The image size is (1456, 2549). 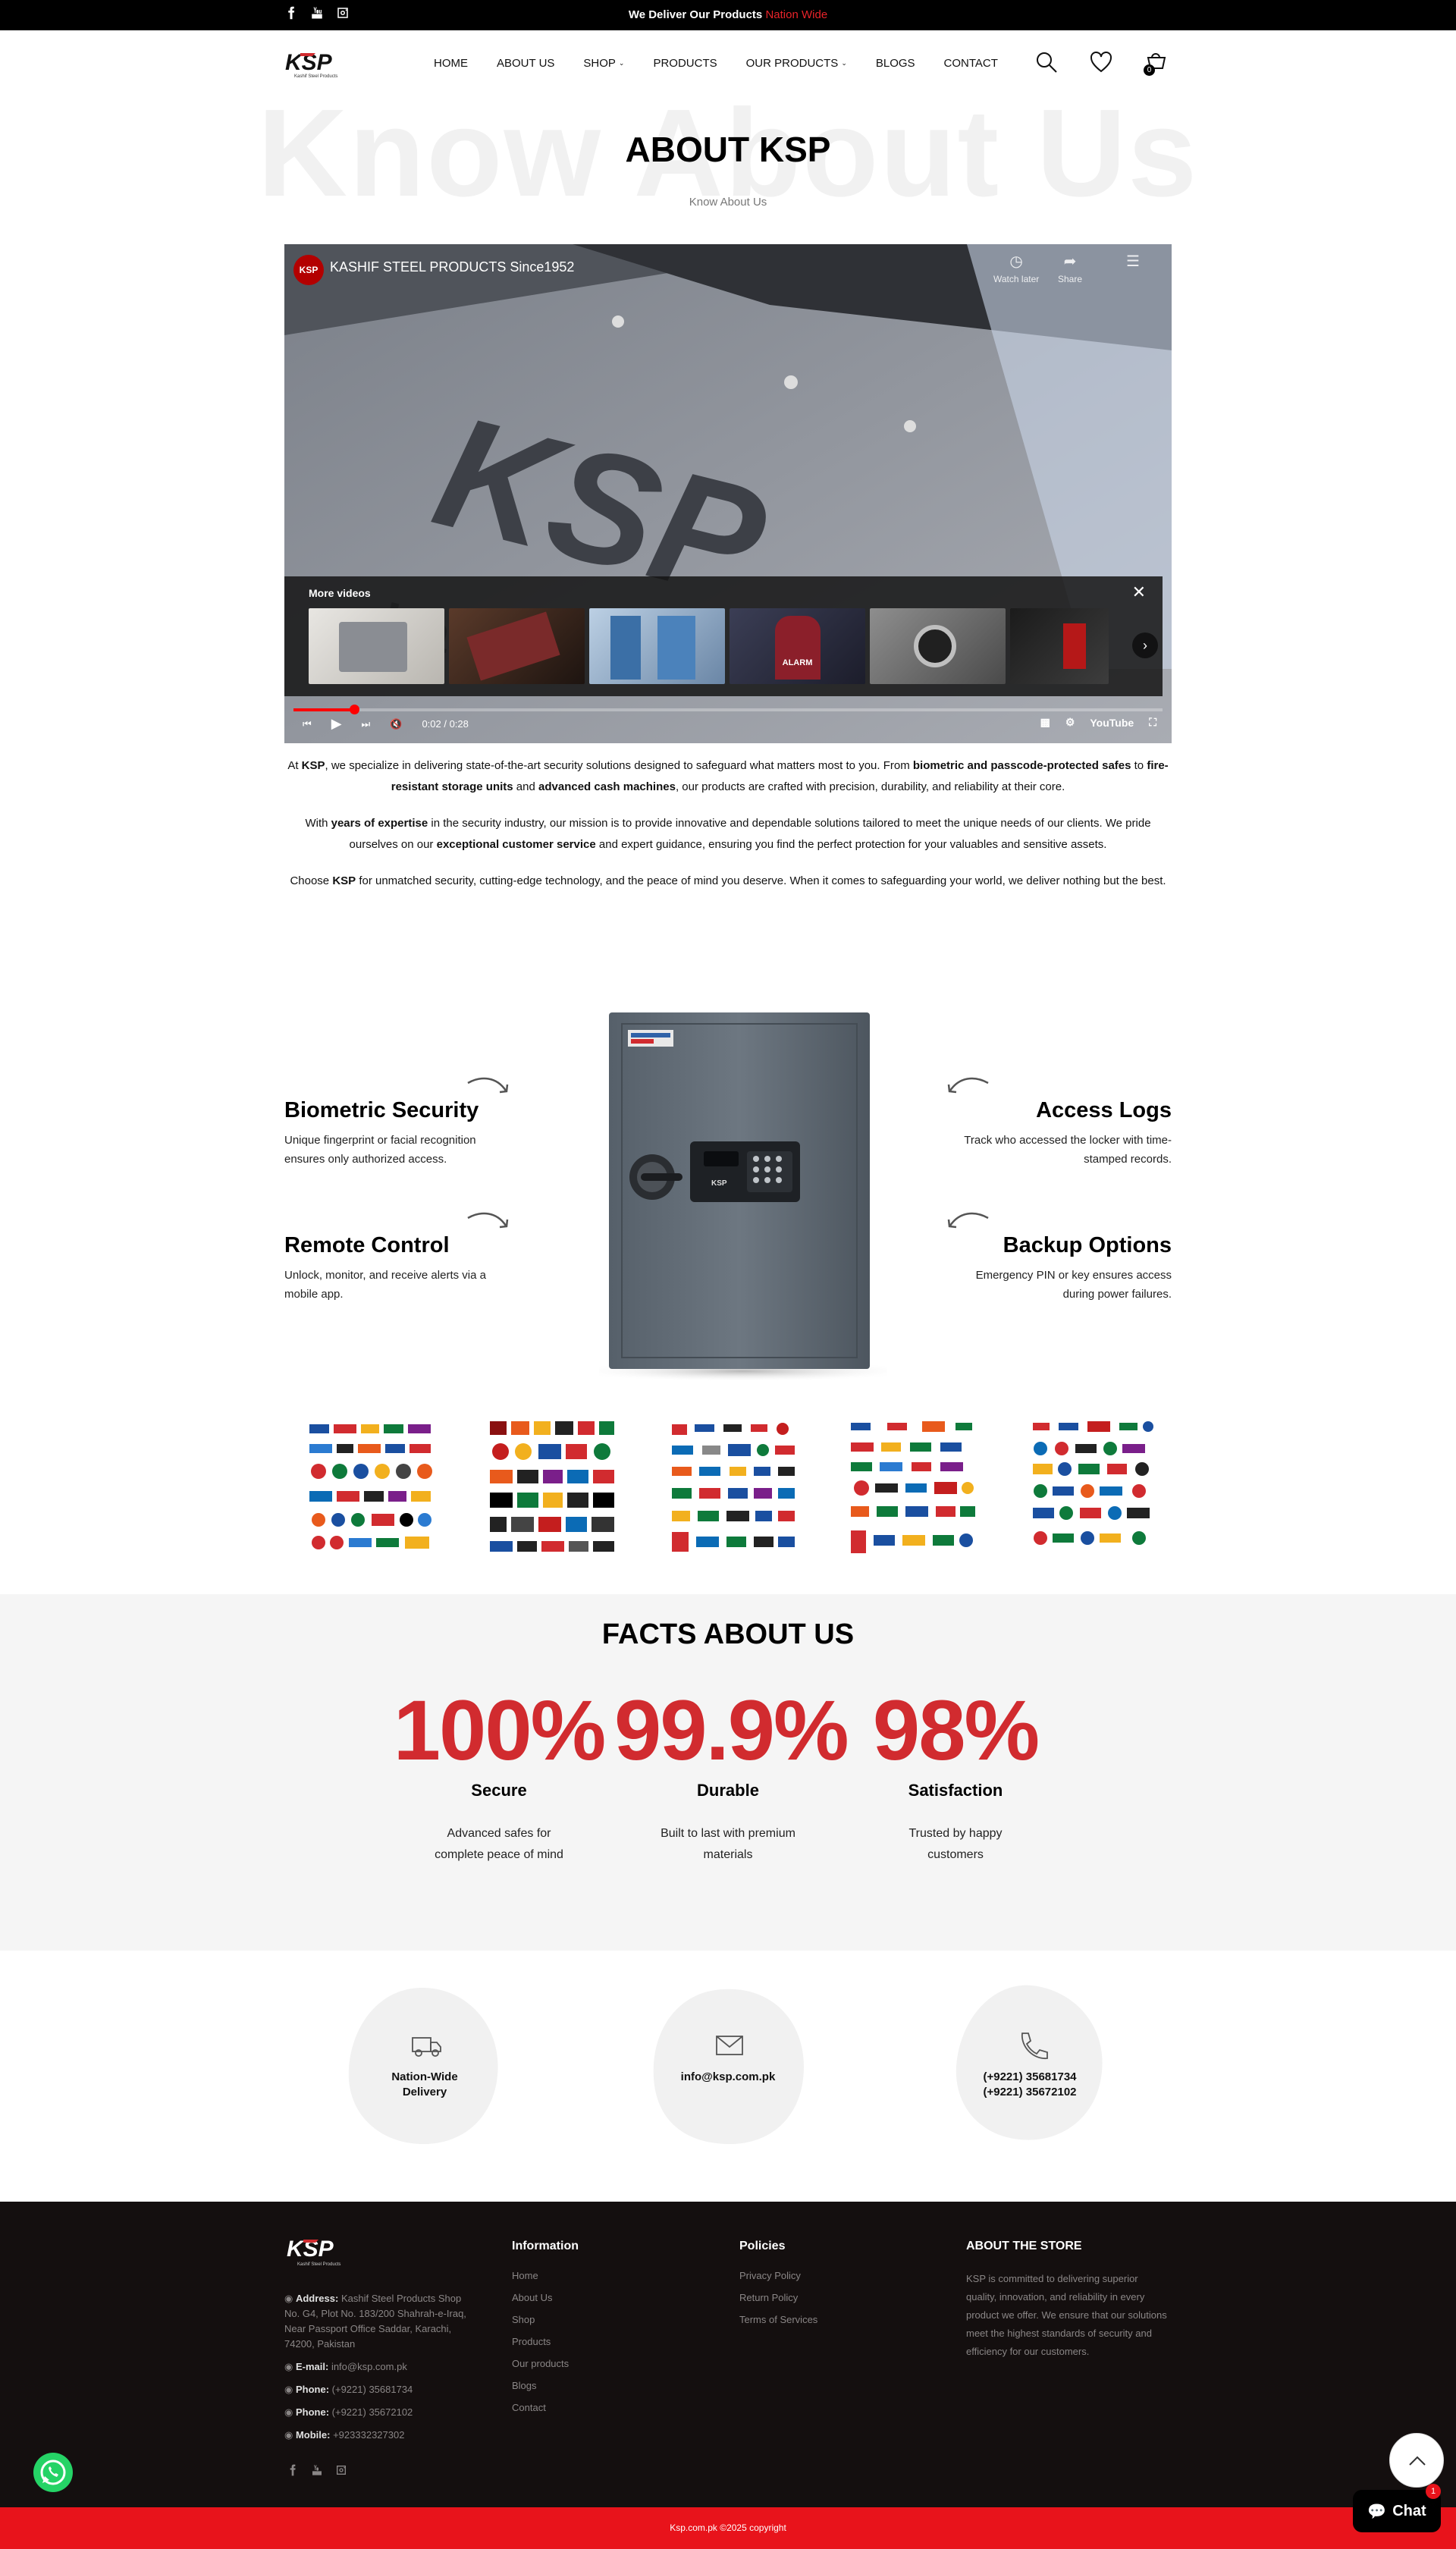 What do you see at coordinates (315, 76) in the screenshot?
I see `logo-tagline: Kashif Steel Products` at bounding box center [315, 76].